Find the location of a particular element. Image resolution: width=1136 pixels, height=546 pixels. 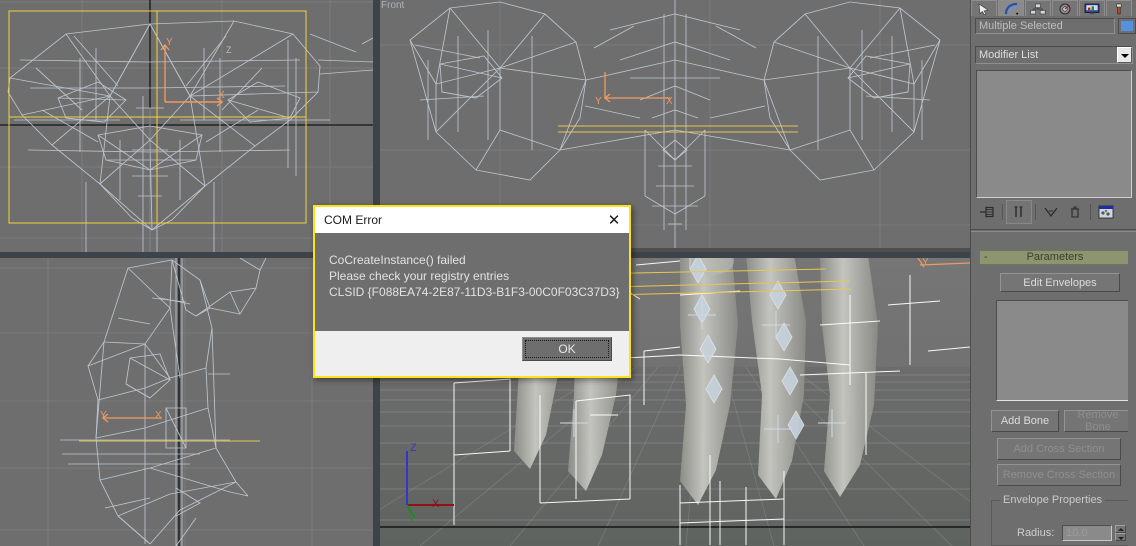

utilities-tab is located at coordinates (1119, 8).